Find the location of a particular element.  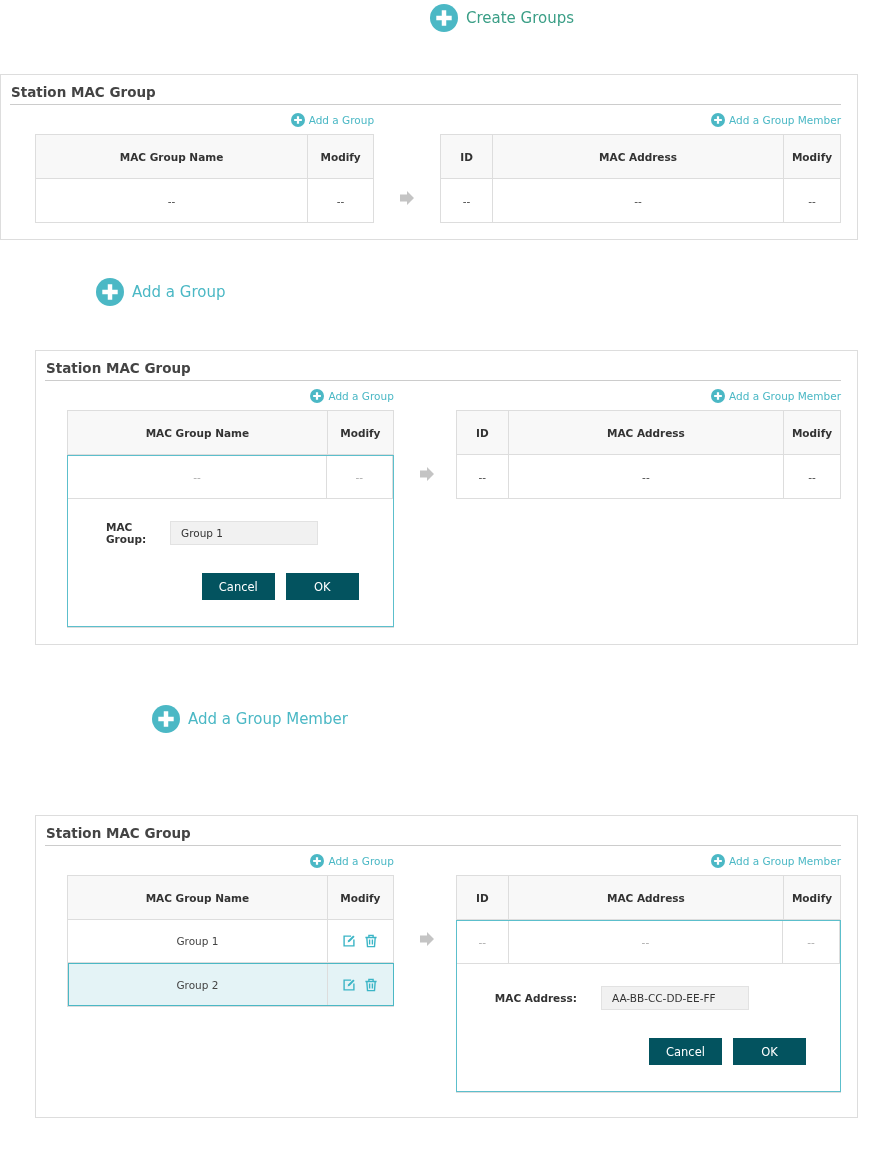

table-row: -- -- is located at coordinates (205, 200).